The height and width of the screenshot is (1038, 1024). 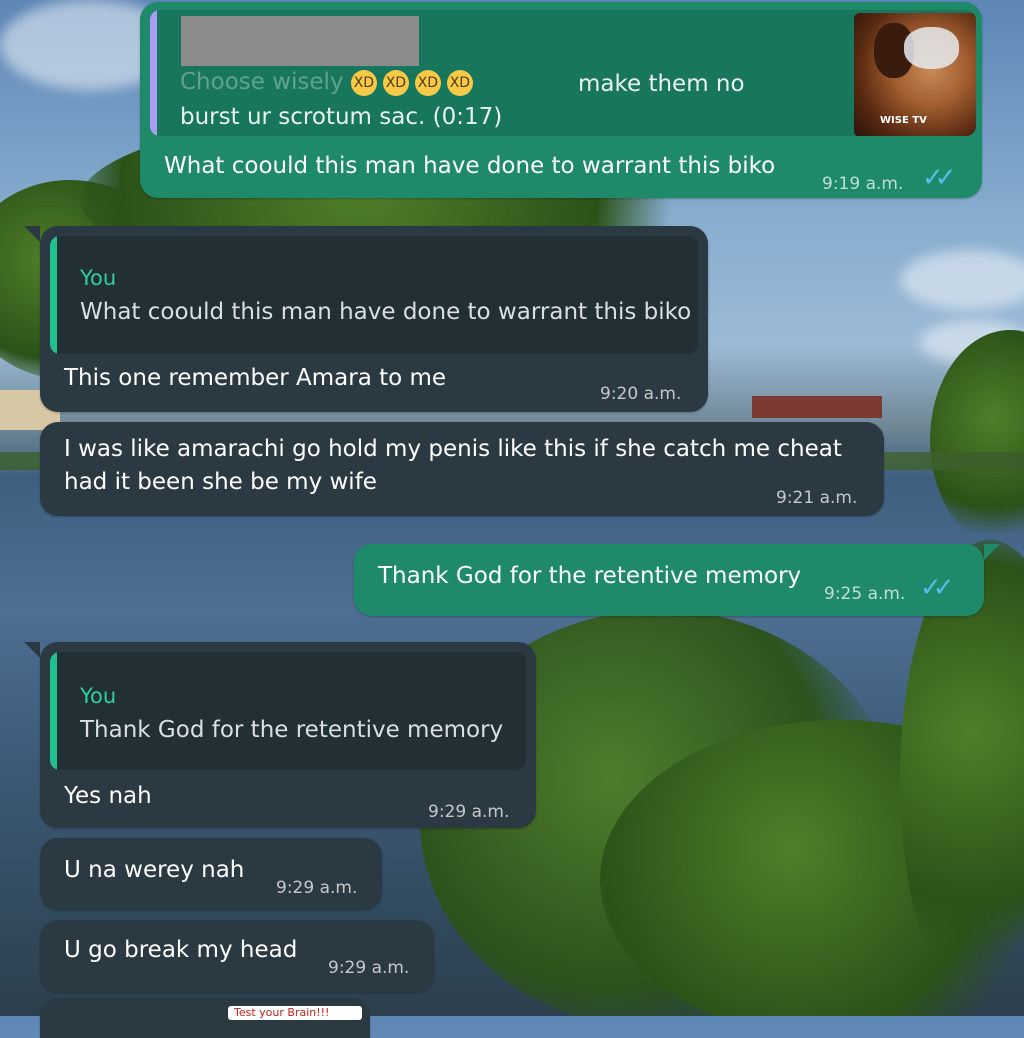 I want to click on next-message-preview: Test your Brain!!!, so click(x=295, y=1013).